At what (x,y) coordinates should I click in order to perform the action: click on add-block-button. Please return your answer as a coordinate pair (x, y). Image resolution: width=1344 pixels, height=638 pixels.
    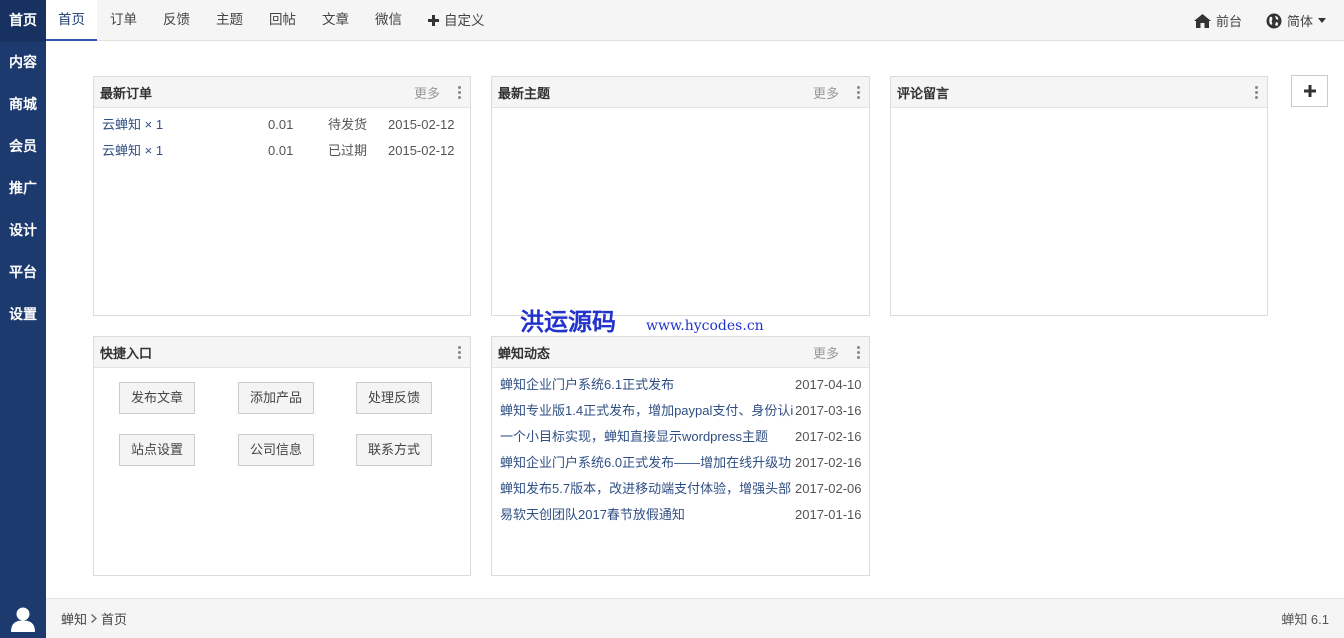
    Looking at the image, I should click on (1309, 91).